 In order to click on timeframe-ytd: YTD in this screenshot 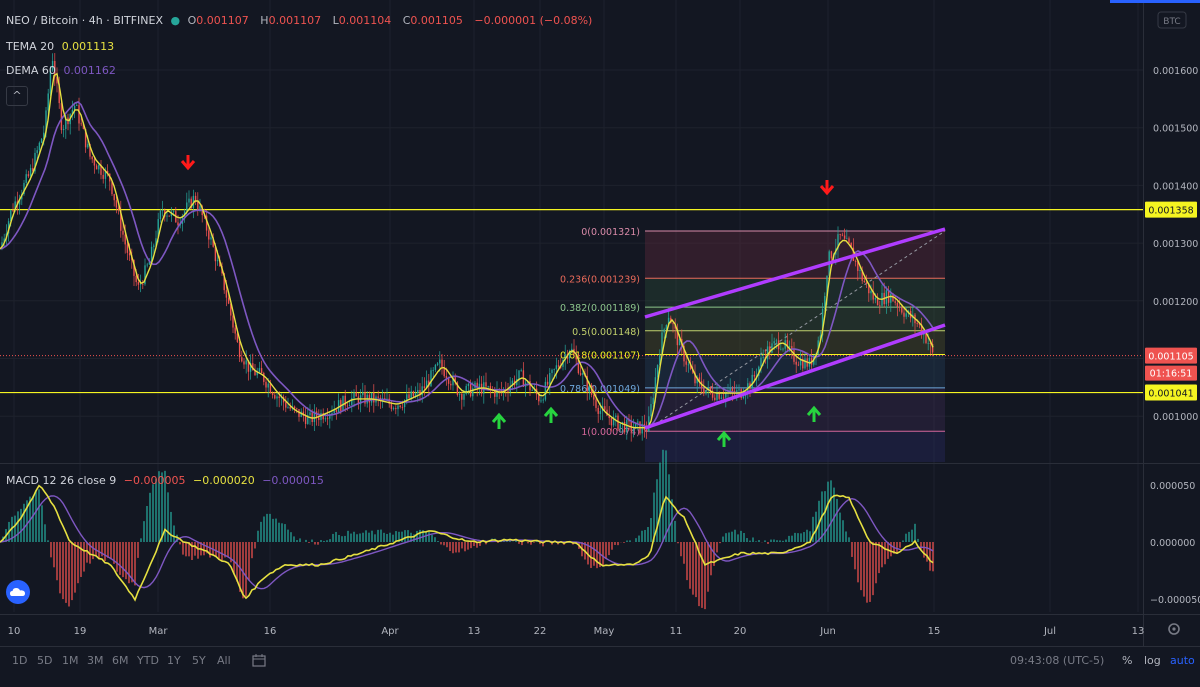, I will do `click(148, 660)`.